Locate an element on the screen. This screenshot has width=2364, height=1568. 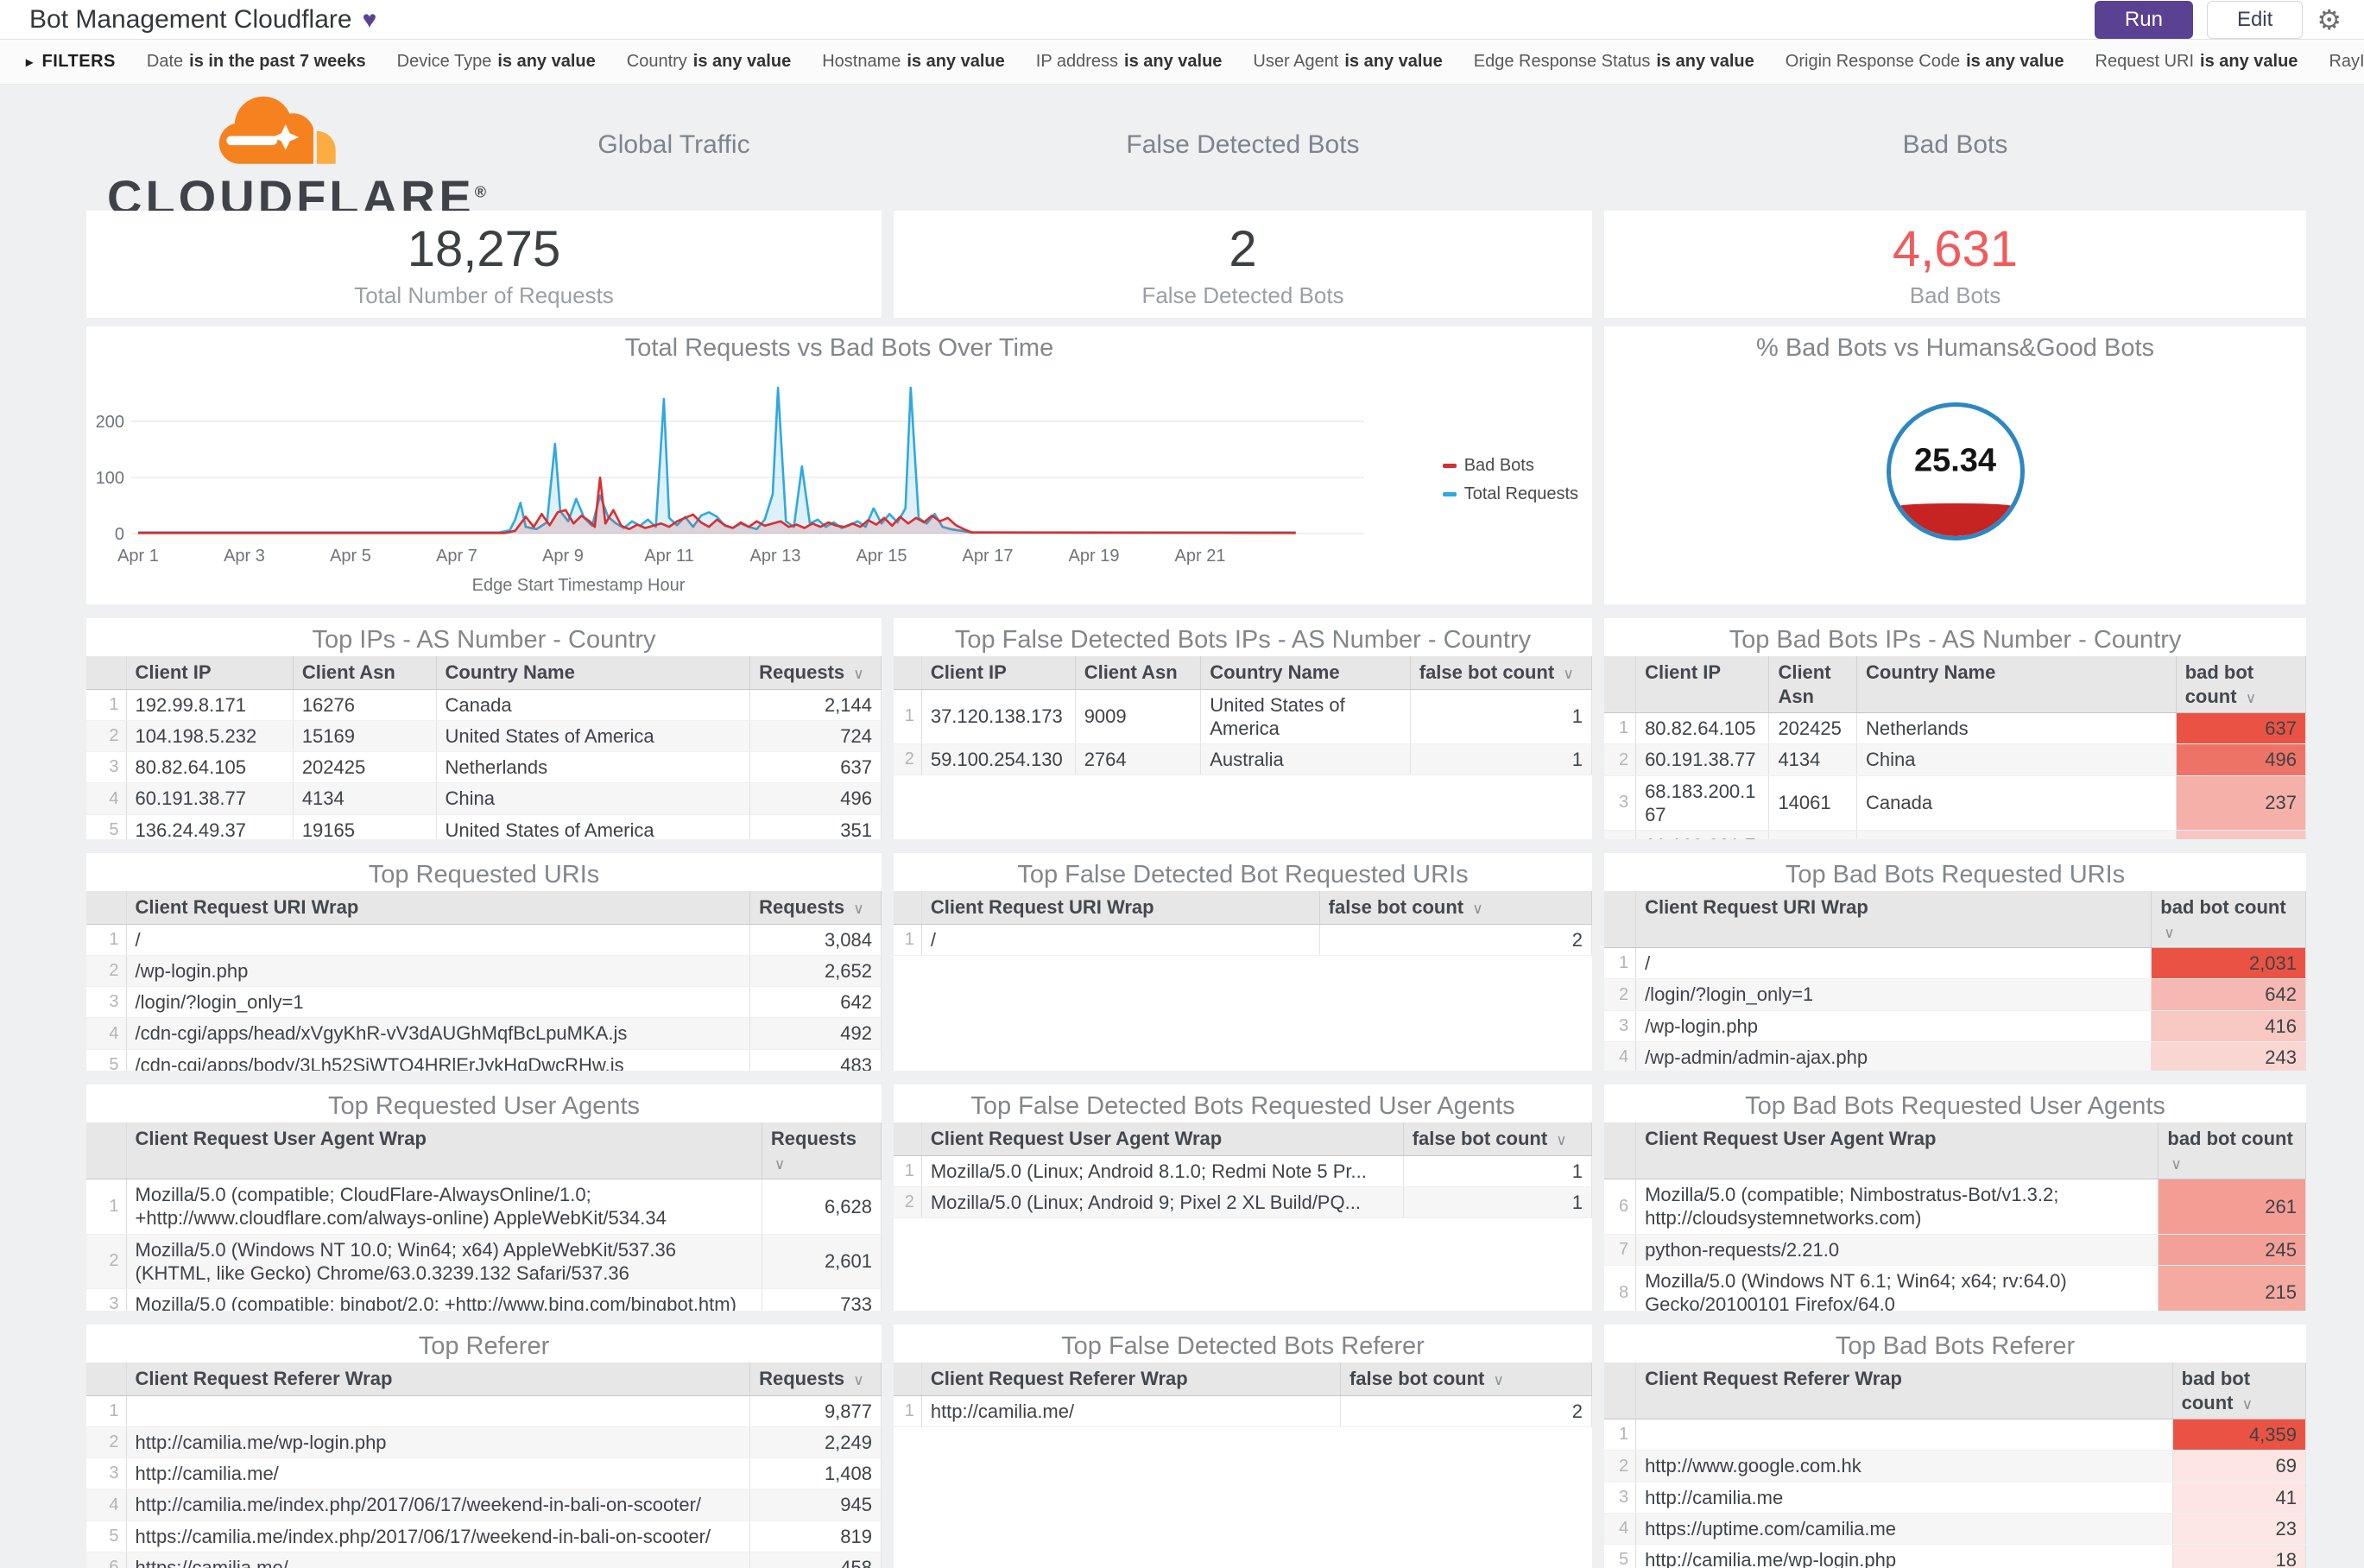
table-row: 2 http://www.google.com.hk 69 is located at coordinates (1955, 1467).